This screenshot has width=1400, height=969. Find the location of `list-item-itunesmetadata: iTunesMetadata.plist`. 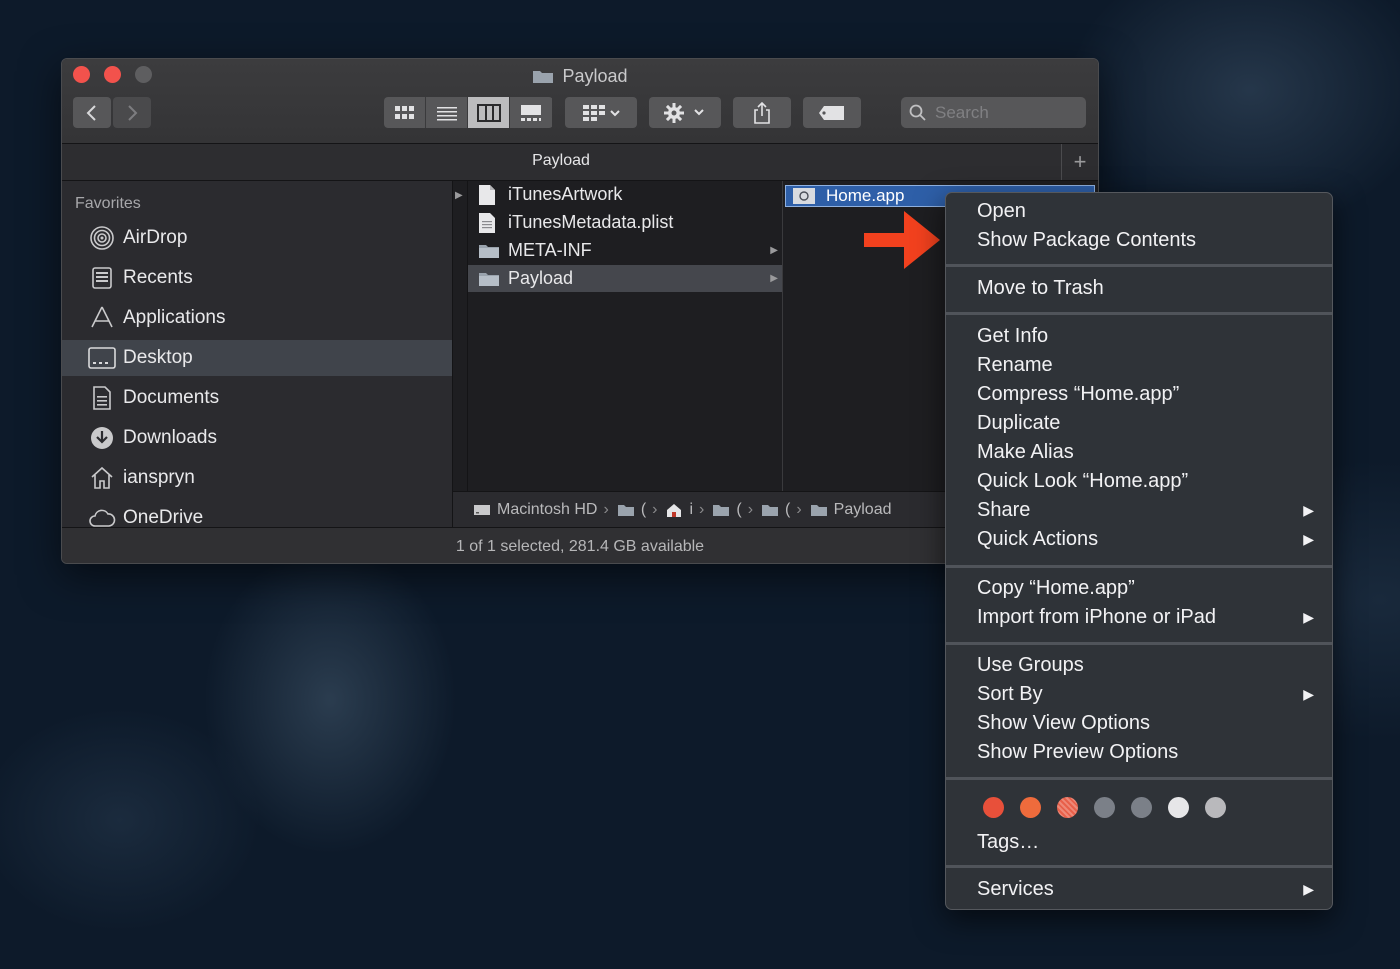

list-item-itunesmetadata: iTunesMetadata.plist is located at coordinates (625, 222).